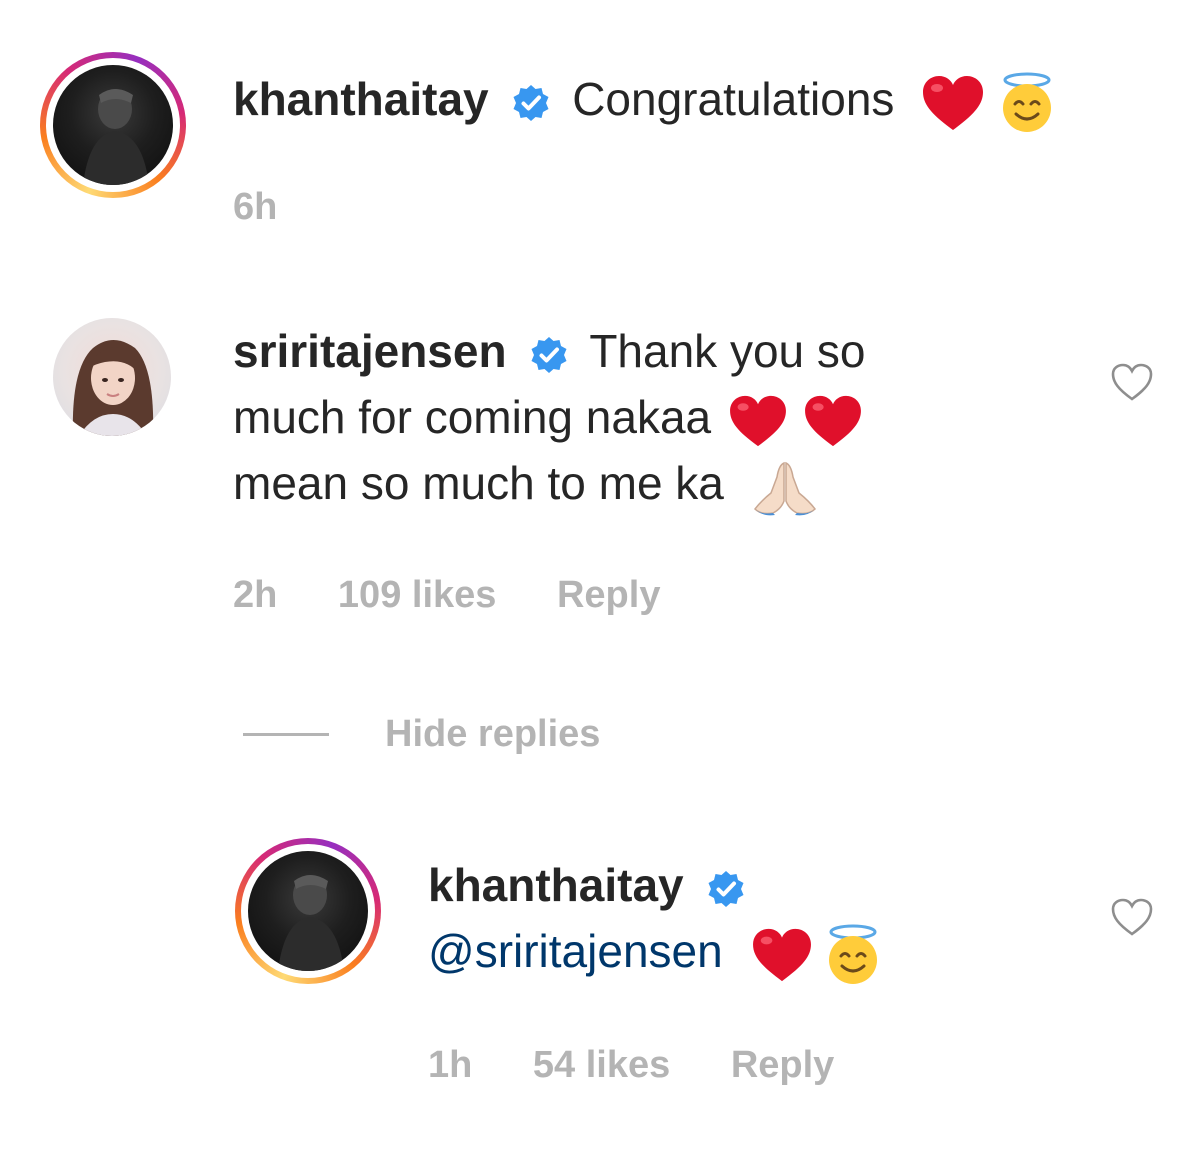  I want to click on timestamp: 1h, so click(450, 1065).